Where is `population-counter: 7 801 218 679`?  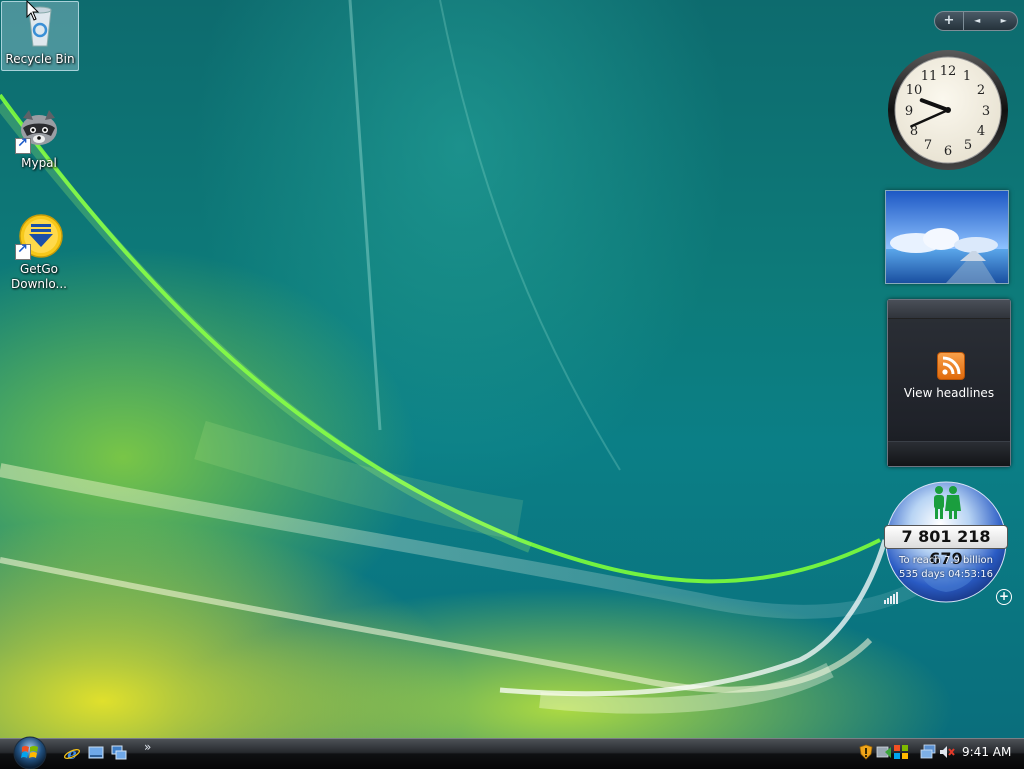 population-counter: 7 801 218 679 is located at coordinates (946, 546).